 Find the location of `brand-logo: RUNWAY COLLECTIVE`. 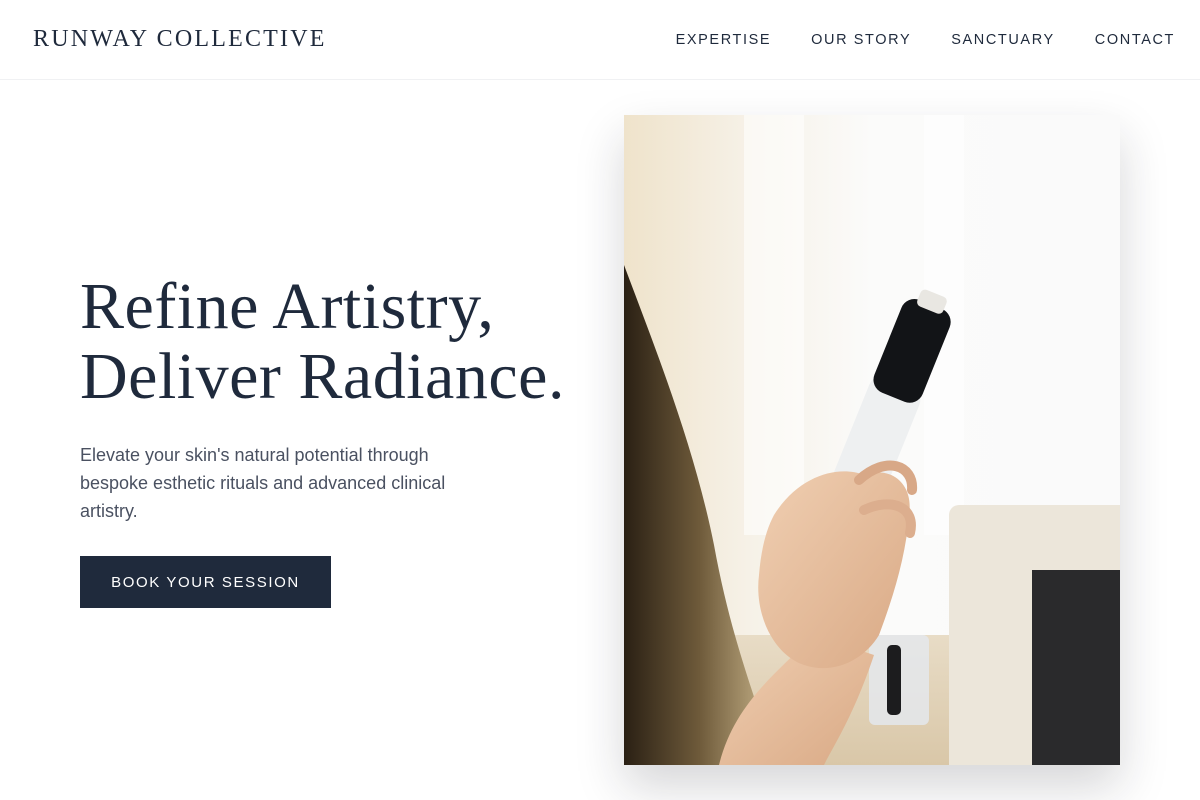

brand-logo: RUNWAY COLLECTIVE is located at coordinates (180, 39).